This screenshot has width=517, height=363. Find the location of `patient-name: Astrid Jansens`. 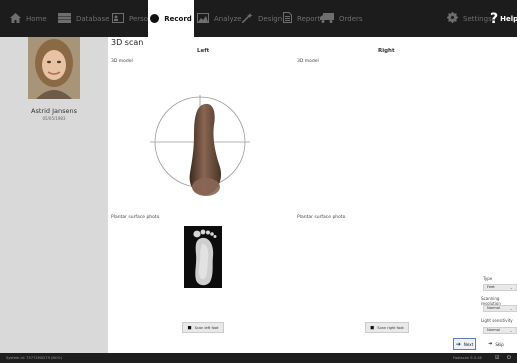

patient-name: Astrid Jansens is located at coordinates (54, 111).